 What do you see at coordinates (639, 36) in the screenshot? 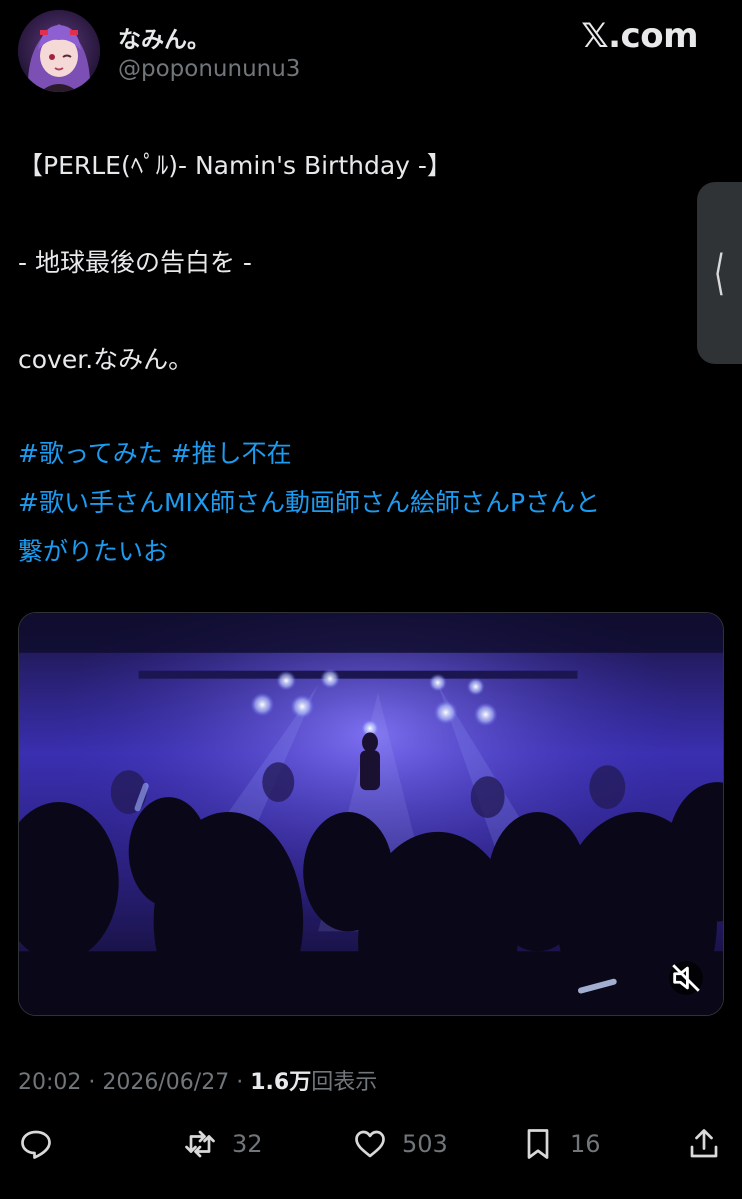
I see `x-logo: 𝕏.com` at bounding box center [639, 36].